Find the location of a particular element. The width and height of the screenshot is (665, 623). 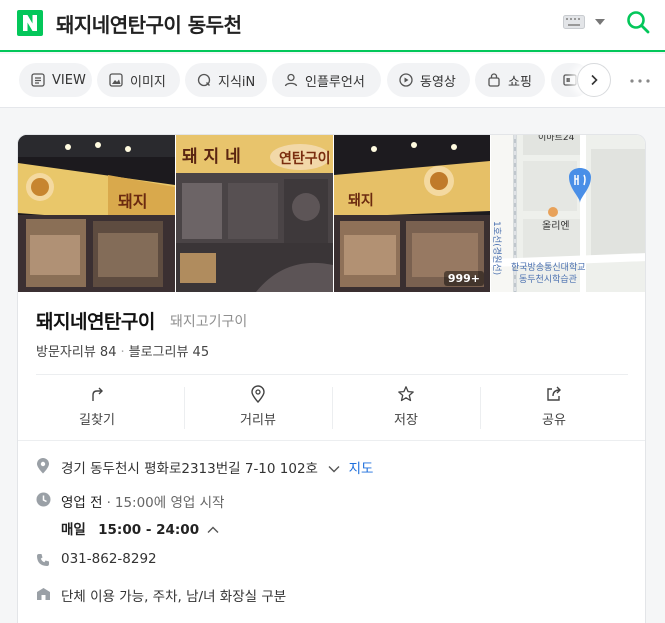

tab-label: 인플루언서 is located at coordinates (335, 82).